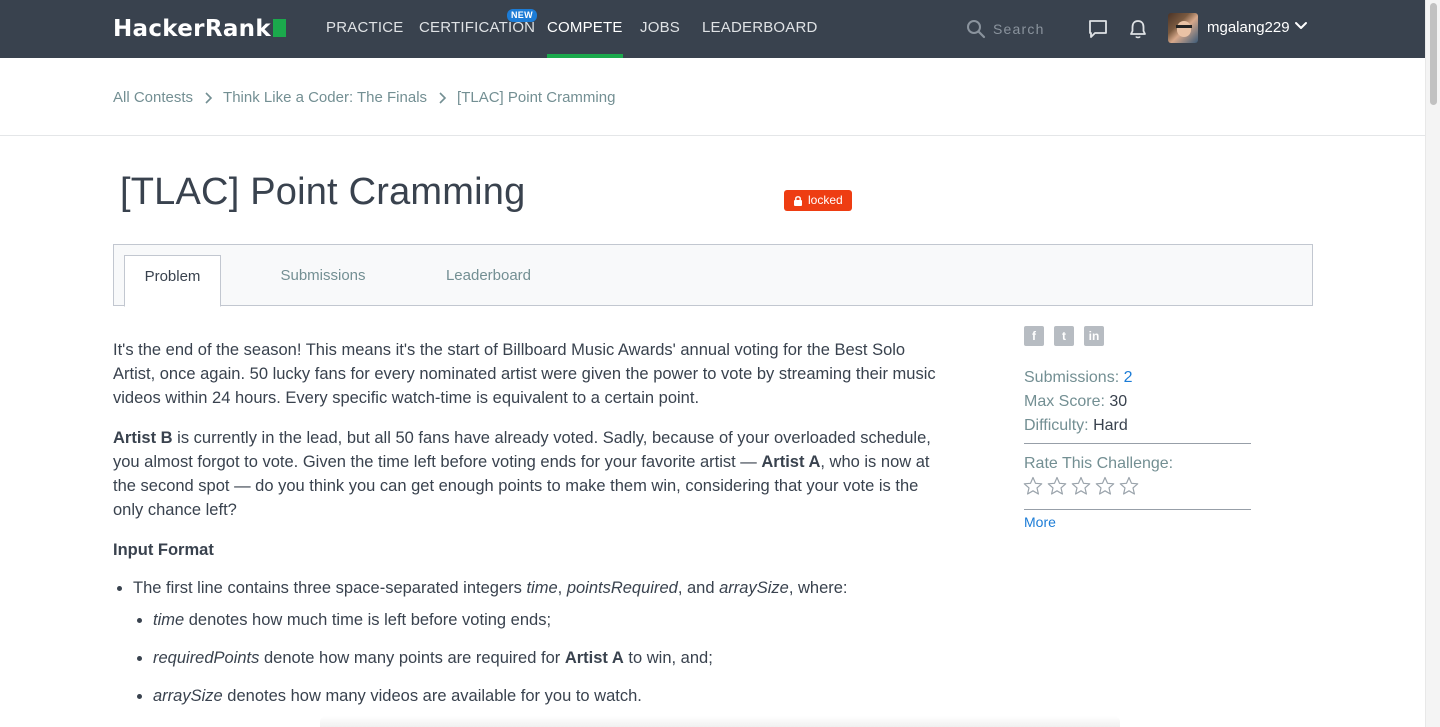 This screenshot has width=1440, height=727. What do you see at coordinates (412, 658) in the screenshot?
I see `bullet-text: denote how many points are required for` at bounding box center [412, 658].